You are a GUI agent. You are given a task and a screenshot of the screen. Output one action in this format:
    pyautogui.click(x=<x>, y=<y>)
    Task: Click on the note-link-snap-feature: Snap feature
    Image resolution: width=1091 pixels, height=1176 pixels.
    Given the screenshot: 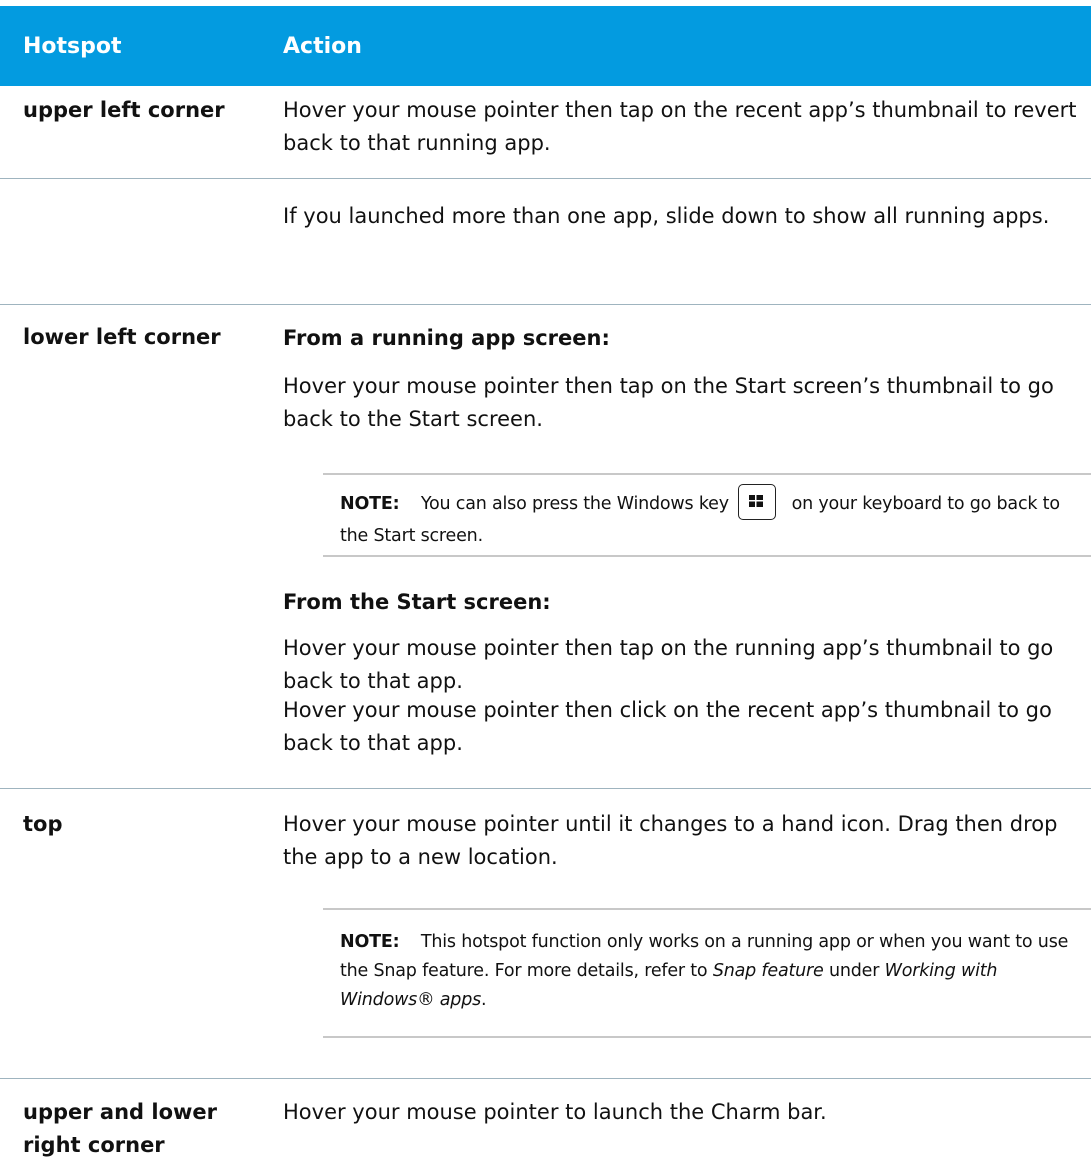 What is the action you would take?
    pyautogui.click(x=768, y=971)
    